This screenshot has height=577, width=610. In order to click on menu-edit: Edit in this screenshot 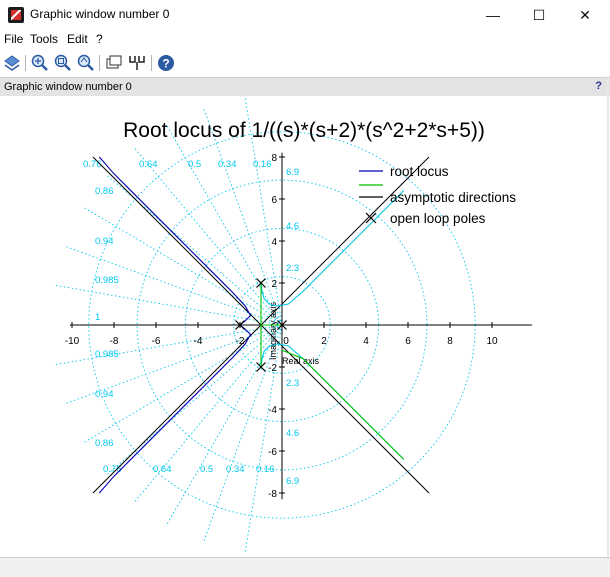, I will do `click(77, 39)`.